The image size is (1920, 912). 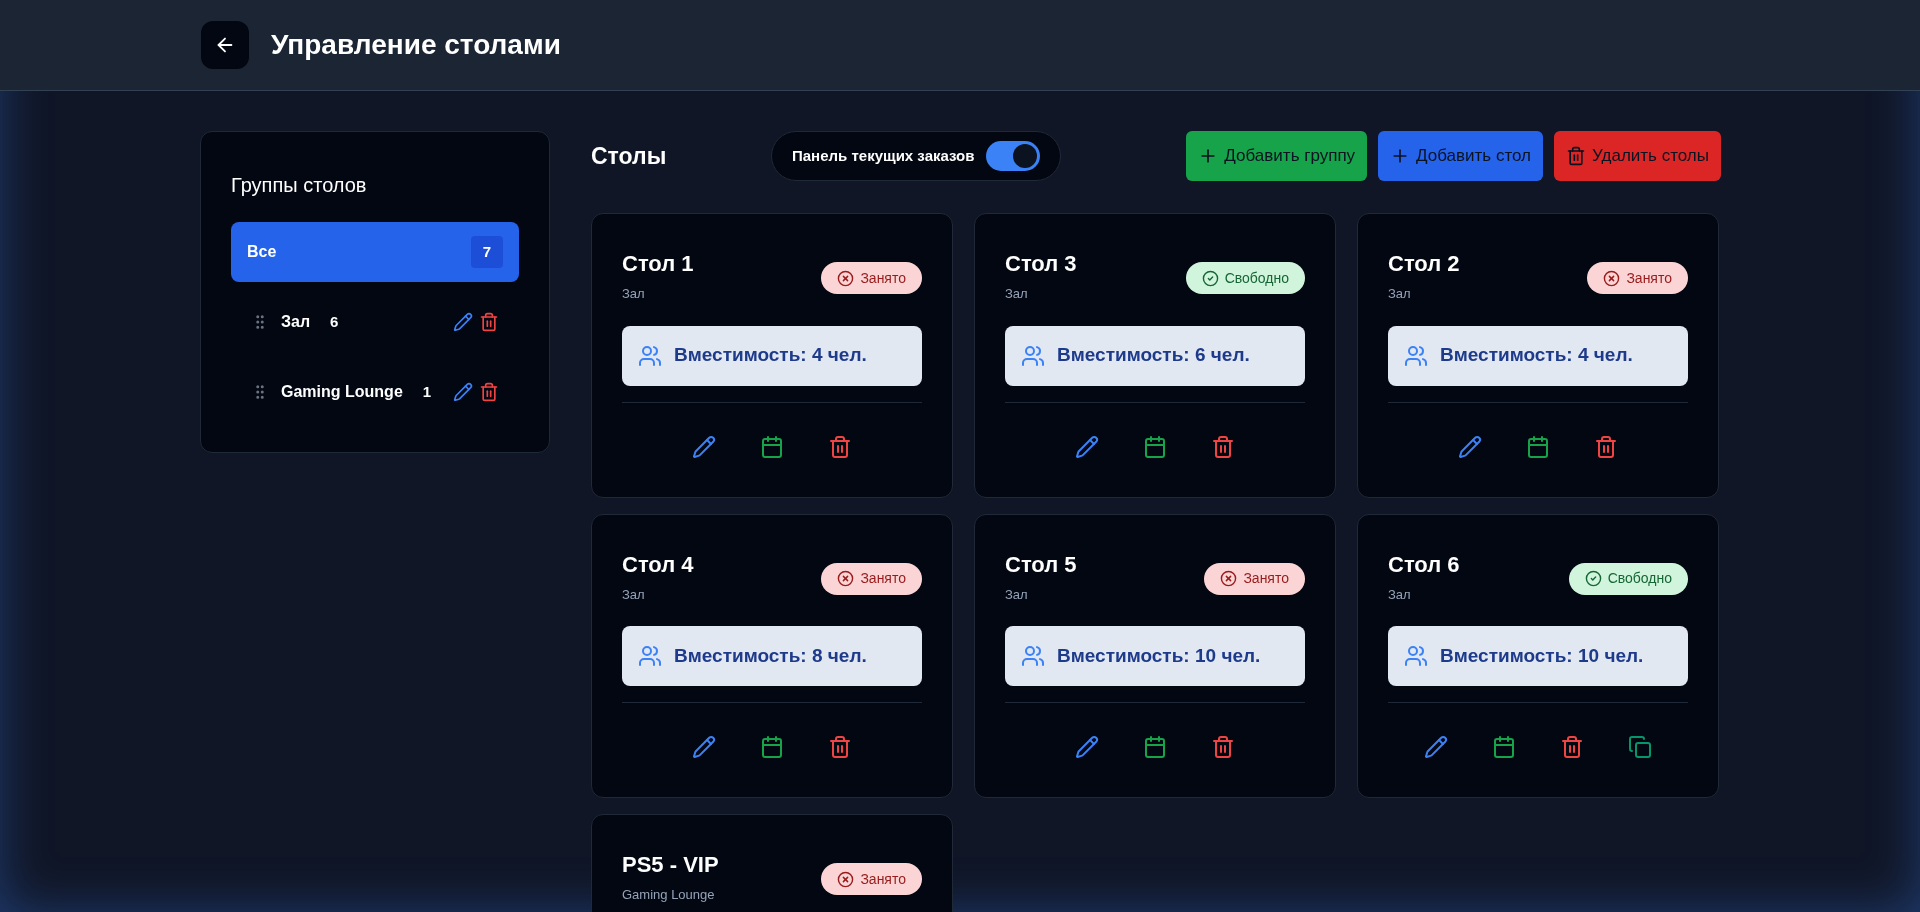 I want to click on table-name: Стол 2, so click(x=1424, y=264).